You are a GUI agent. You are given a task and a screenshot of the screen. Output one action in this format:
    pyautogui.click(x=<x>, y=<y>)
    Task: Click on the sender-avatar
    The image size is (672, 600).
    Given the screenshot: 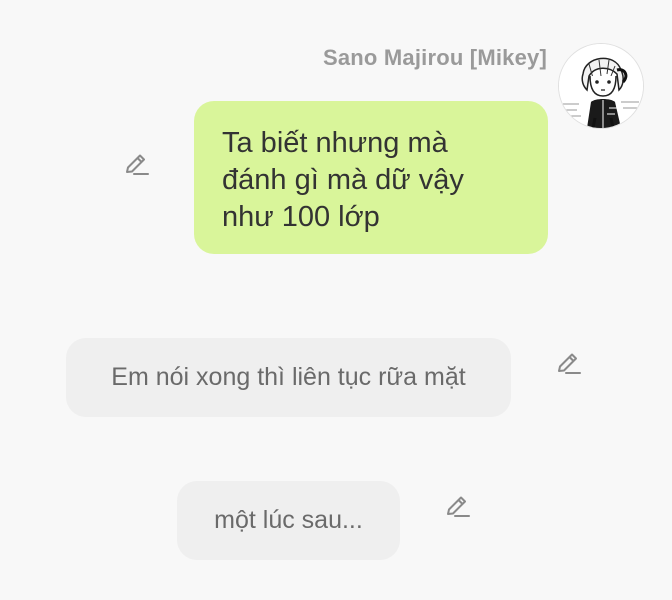 What is the action you would take?
    pyautogui.click(x=601, y=86)
    